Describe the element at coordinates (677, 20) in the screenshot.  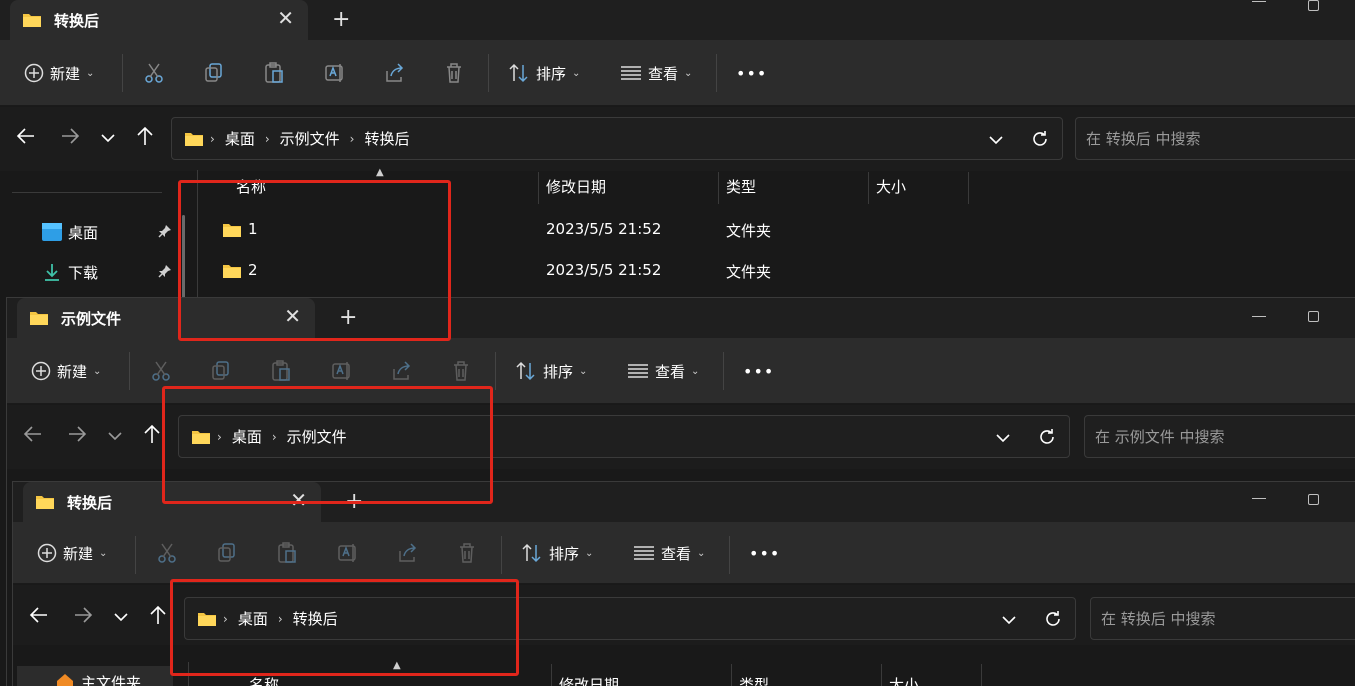
I see `title-bar: 转换后 ✕ +` at that location.